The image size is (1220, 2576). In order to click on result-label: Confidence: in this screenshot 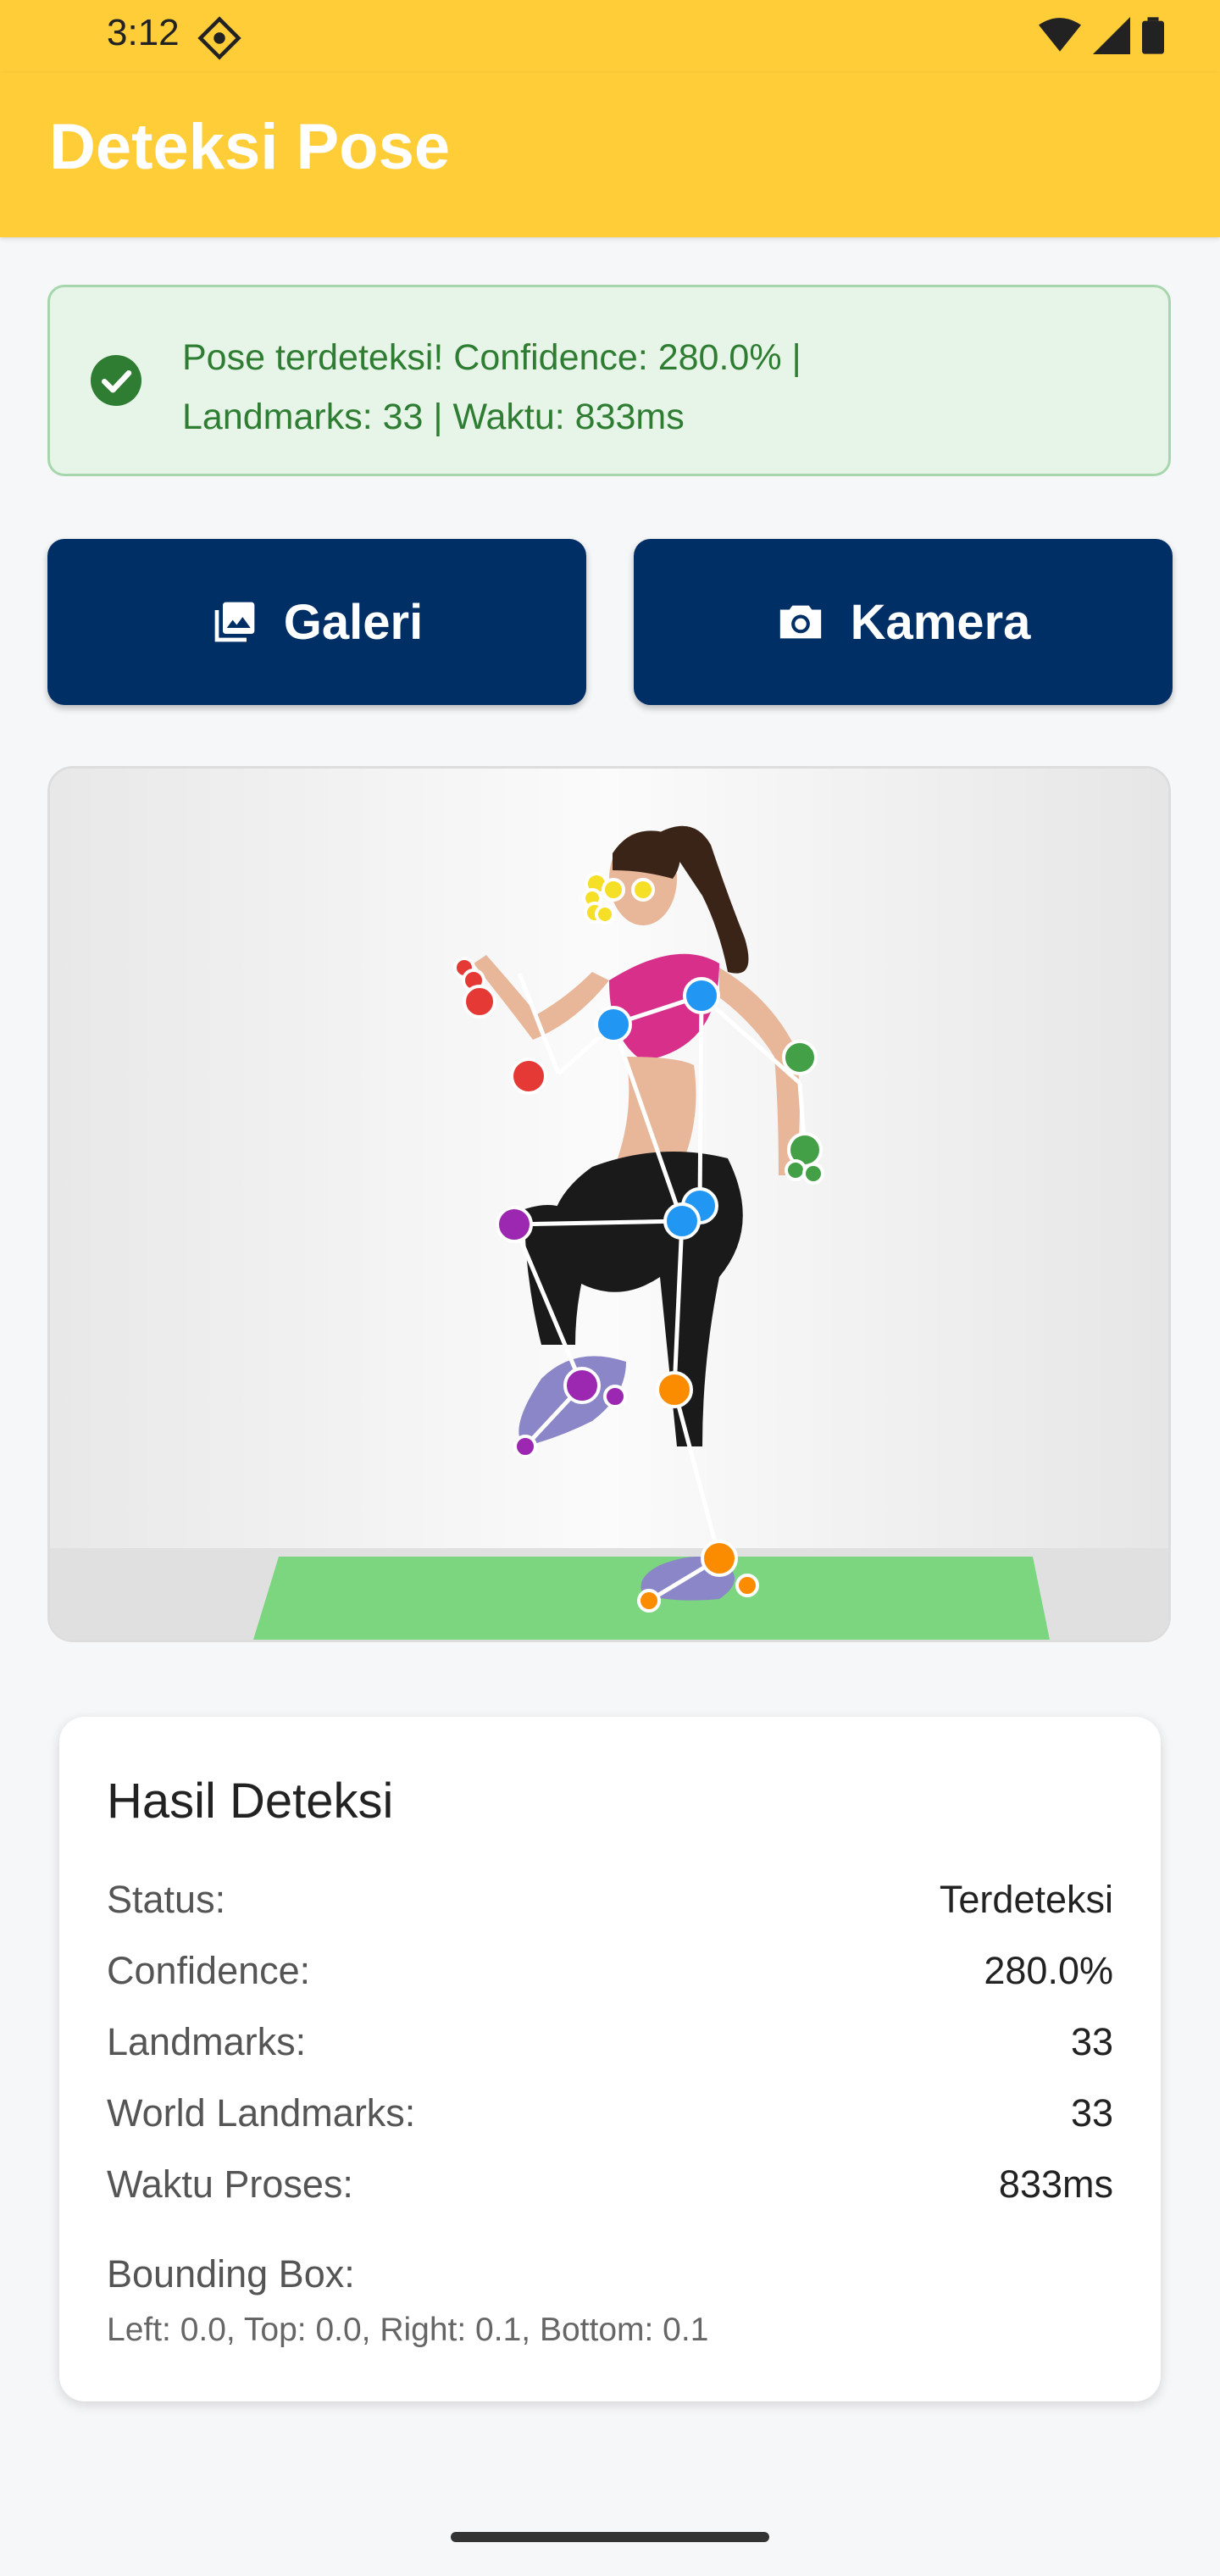, I will do `click(209, 1970)`.